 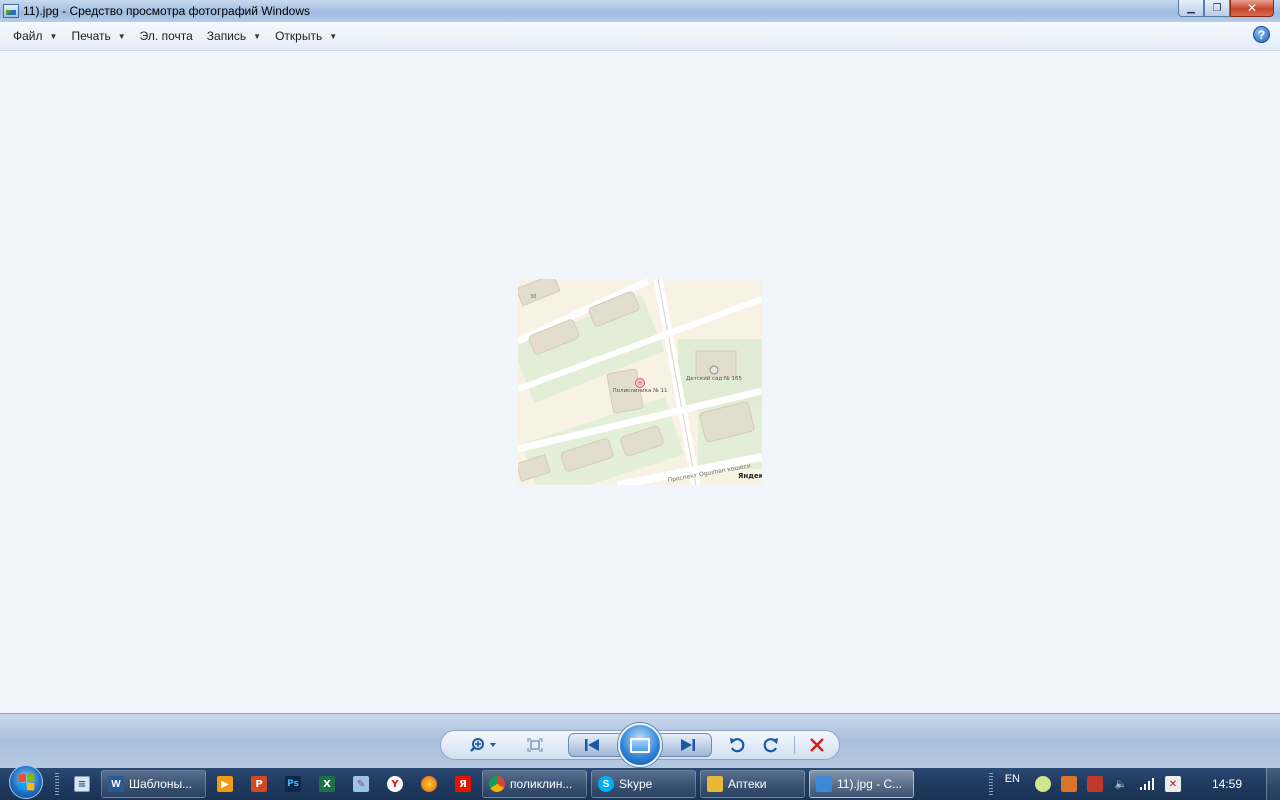 I want to click on slideshow-button, so click(x=640, y=745).